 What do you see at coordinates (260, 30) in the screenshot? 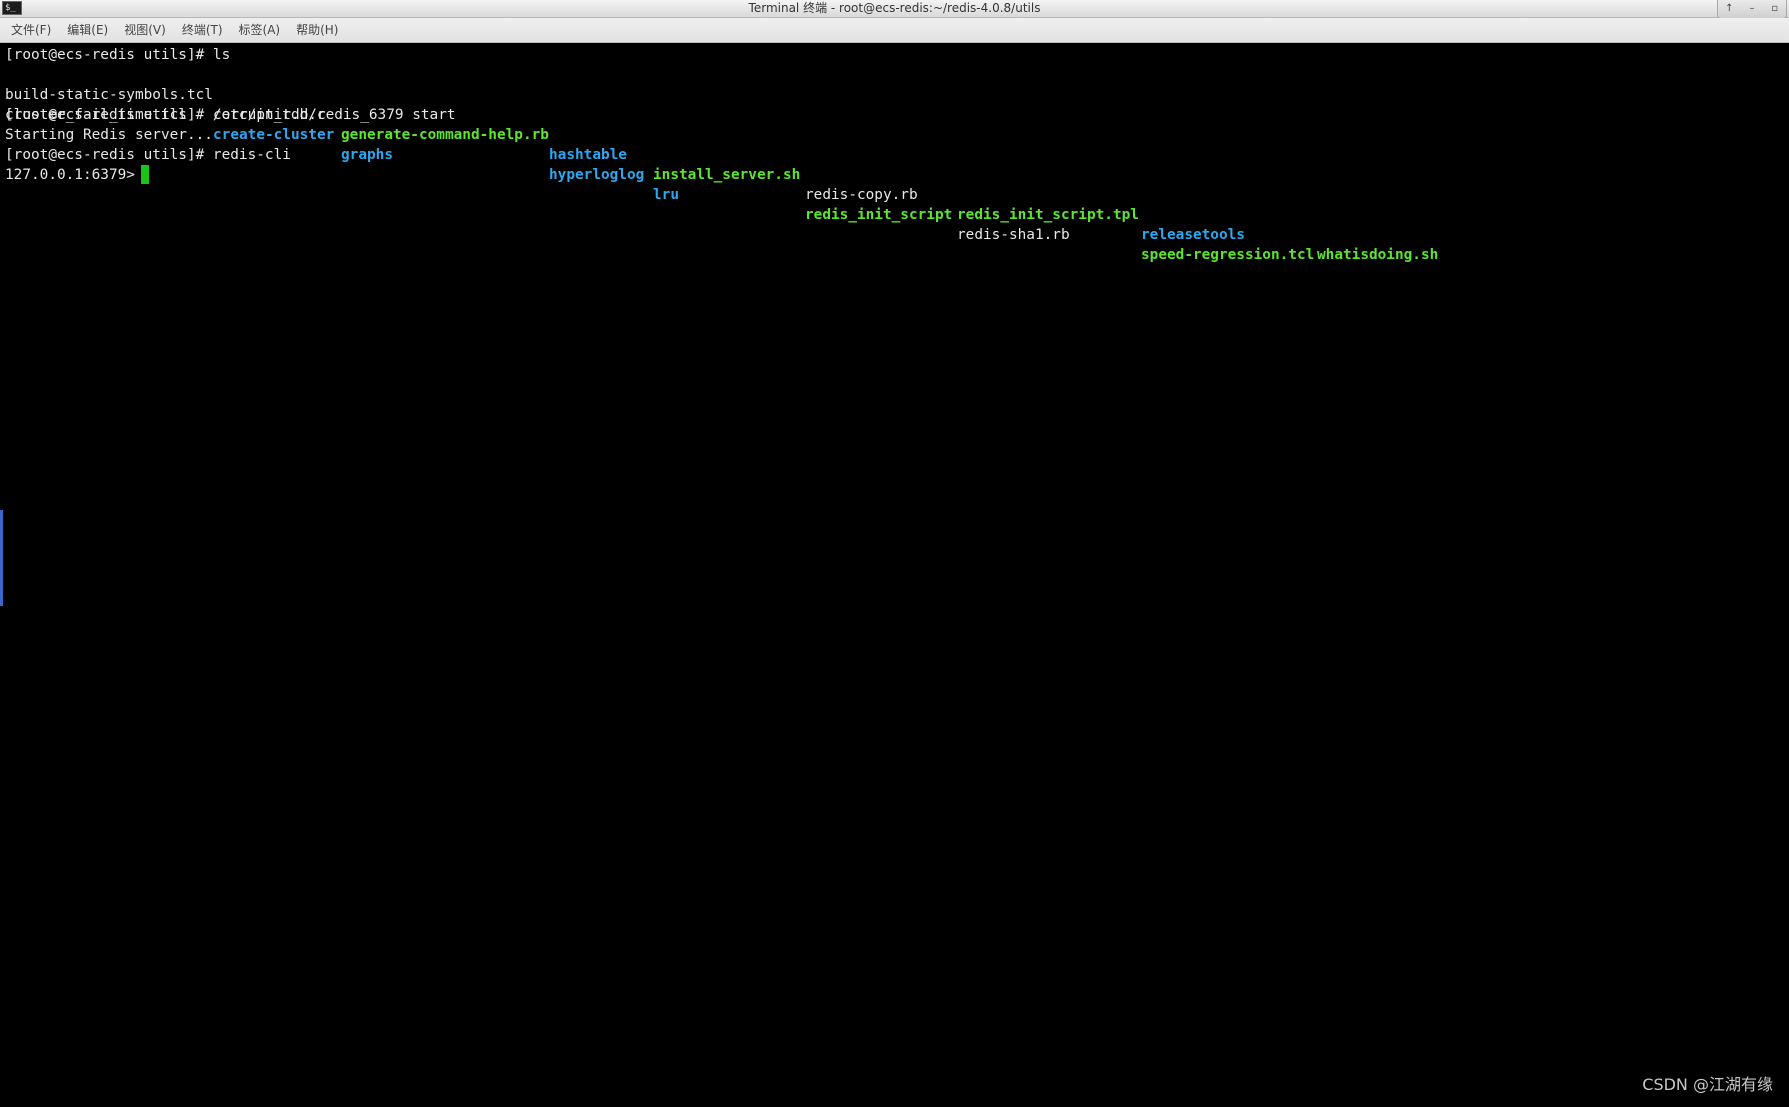
I see `menu-tabs: 标签(A)` at bounding box center [260, 30].